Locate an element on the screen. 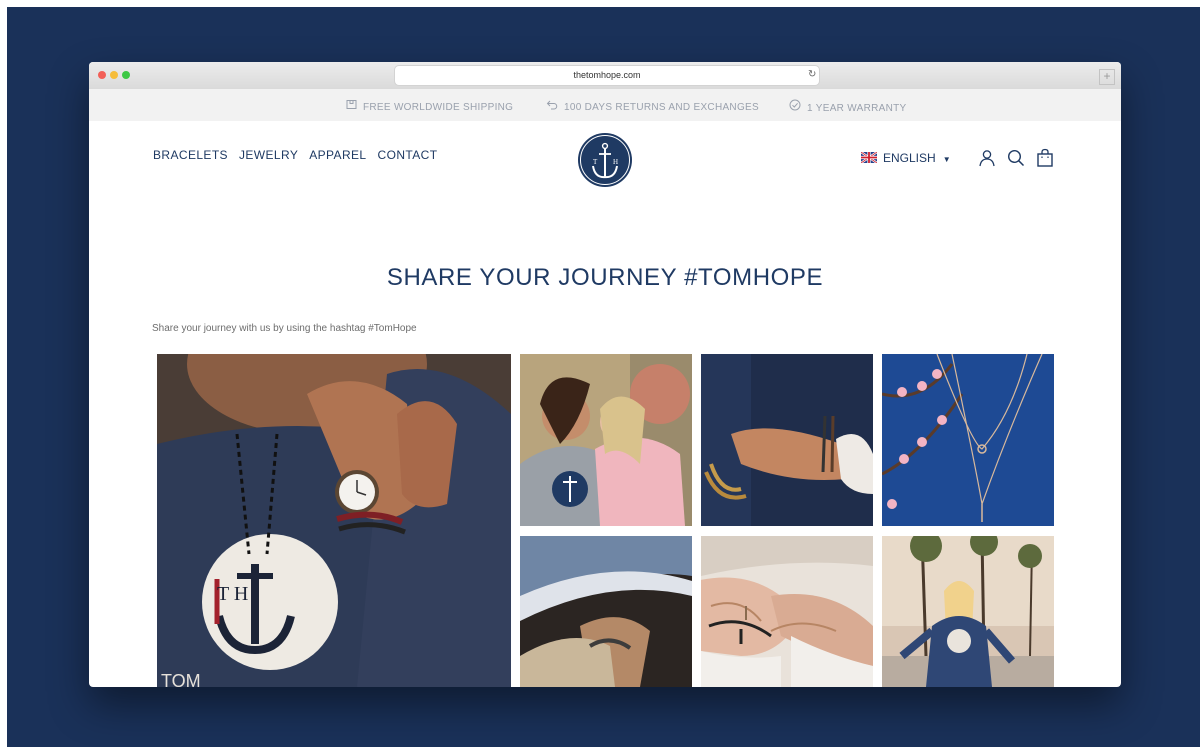 The image size is (1200, 747). new-tab-button: + is located at coordinates (1107, 77).